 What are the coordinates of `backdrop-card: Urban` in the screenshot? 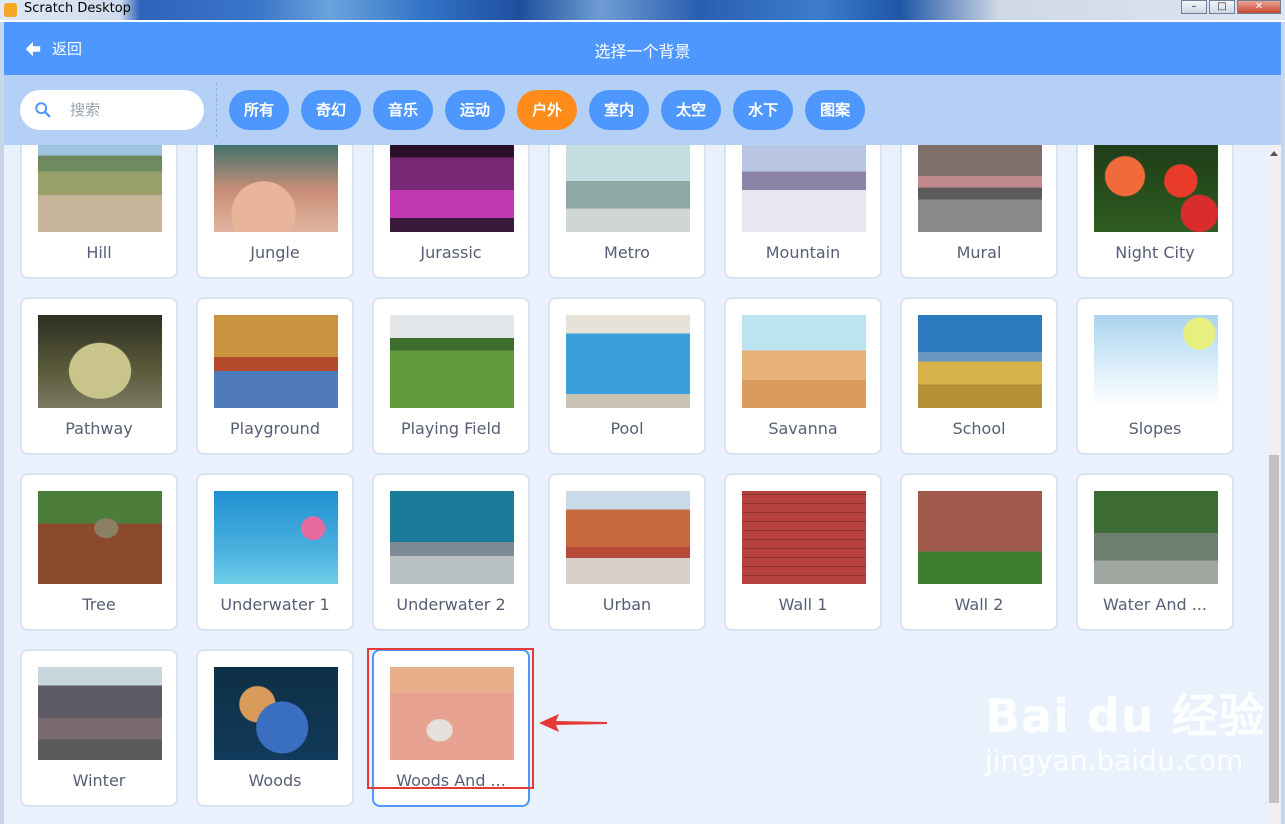 It's located at (627, 552).